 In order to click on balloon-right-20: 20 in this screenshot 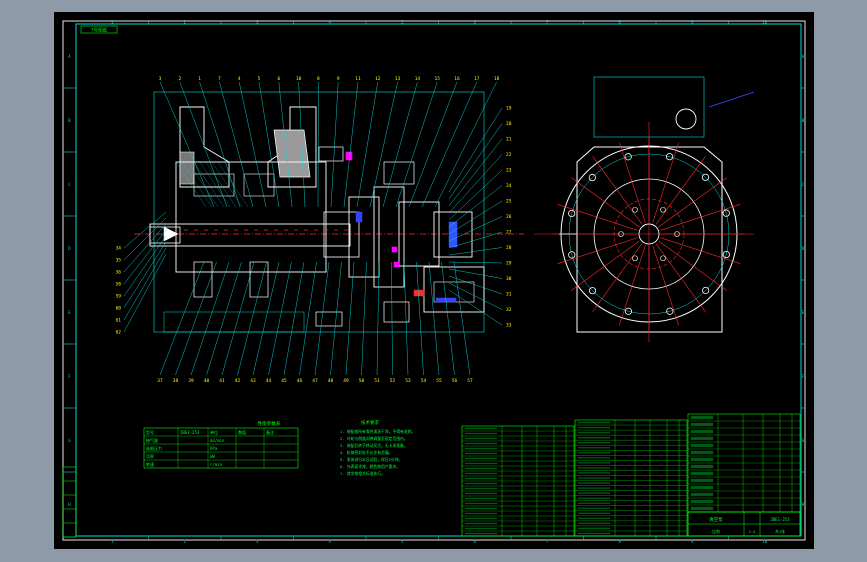, I will do `click(509, 124)`.